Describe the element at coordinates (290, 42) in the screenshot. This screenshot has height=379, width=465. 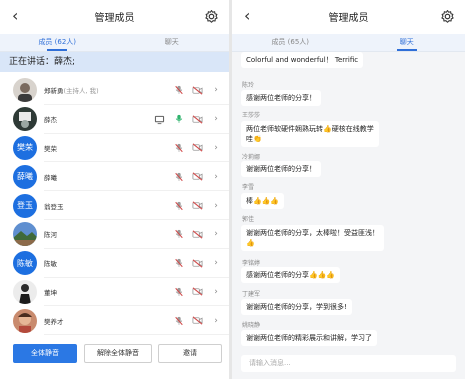
I see `tab-members: 成员 (65人)` at that location.